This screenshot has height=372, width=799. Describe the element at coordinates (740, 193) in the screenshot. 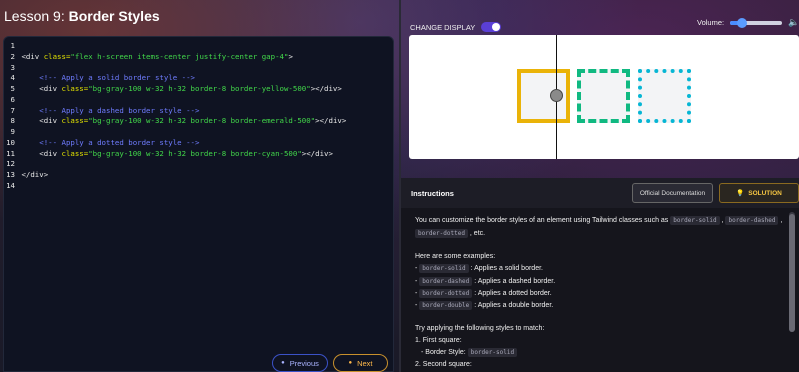

I see `lightbulb-icon: 💡` at that location.